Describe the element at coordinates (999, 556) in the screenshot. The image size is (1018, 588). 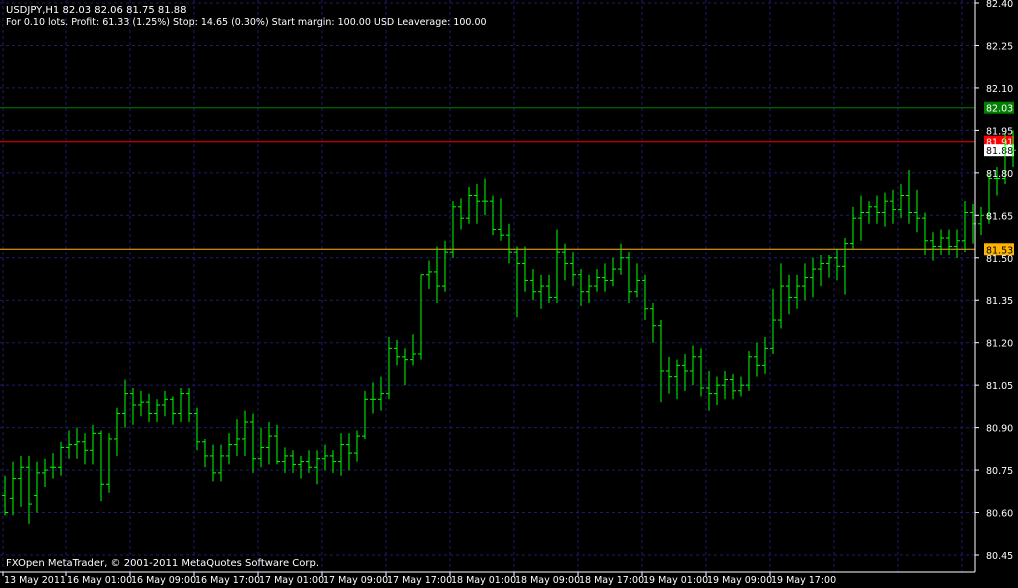
I see `price-tick-label: 80.45` at that location.